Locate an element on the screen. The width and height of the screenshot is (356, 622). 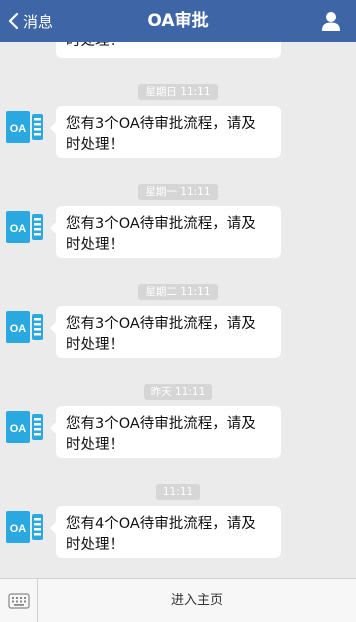
timestamp: 星期二 11:11 is located at coordinates (178, 290).